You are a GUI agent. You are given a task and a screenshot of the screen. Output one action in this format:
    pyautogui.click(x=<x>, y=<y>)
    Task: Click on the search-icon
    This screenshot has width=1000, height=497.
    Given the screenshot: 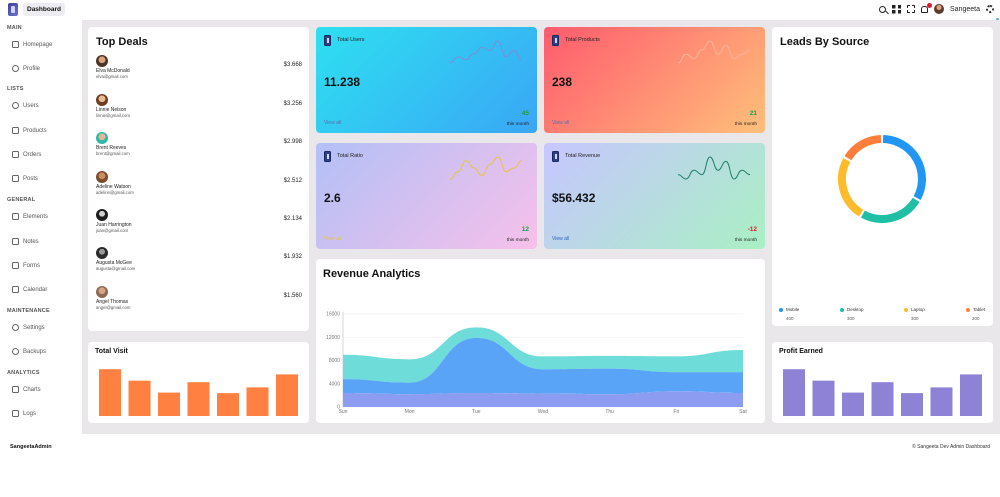 What is the action you would take?
    pyautogui.click(x=883, y=9)
    